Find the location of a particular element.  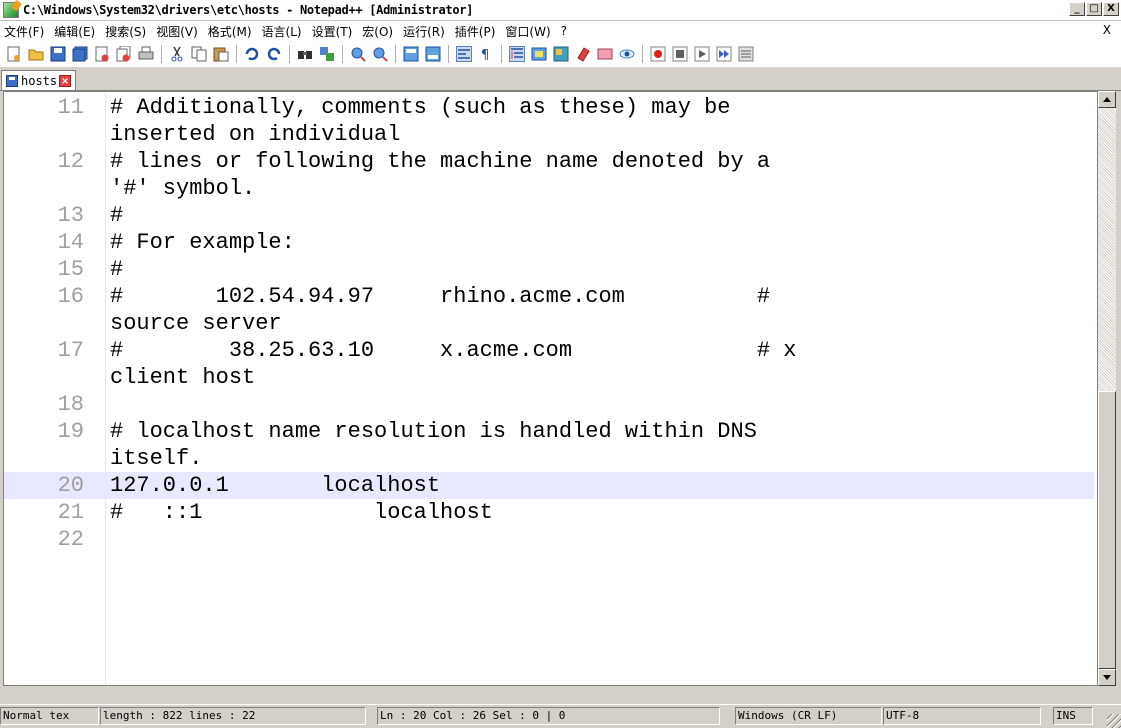

word-wrap-icon is located at coordinates (464, 54).